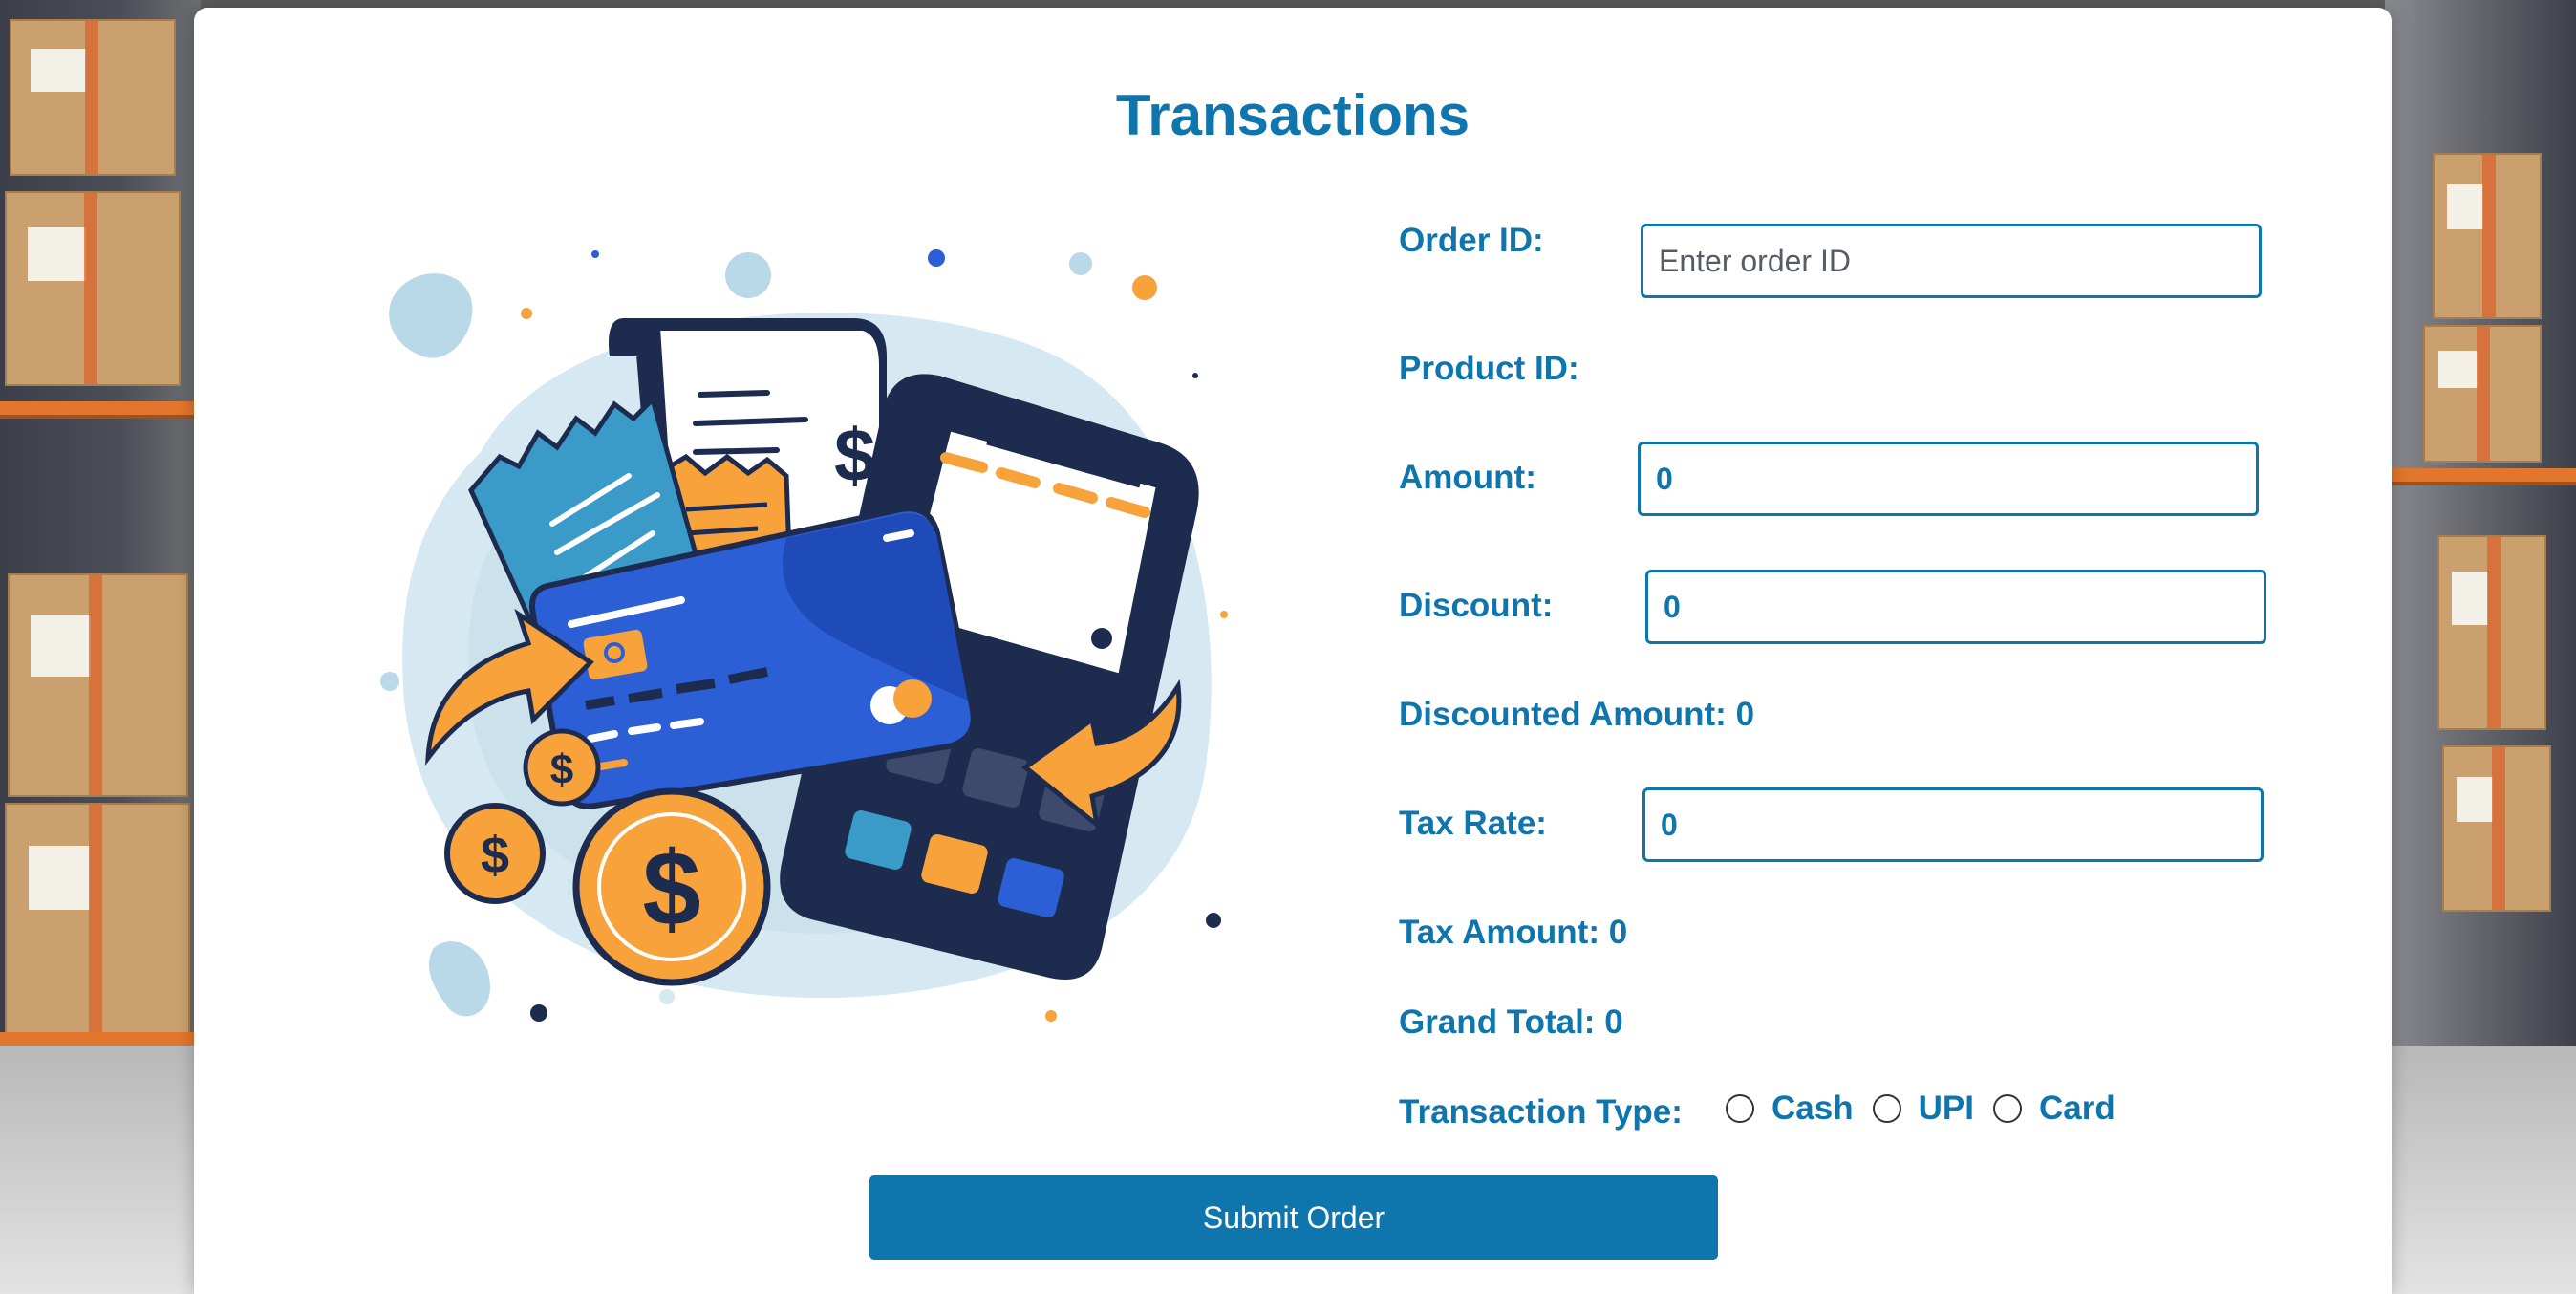 This screenshot has width=2576, height=1294. I want to click on discount-input, so click(1964, 607).